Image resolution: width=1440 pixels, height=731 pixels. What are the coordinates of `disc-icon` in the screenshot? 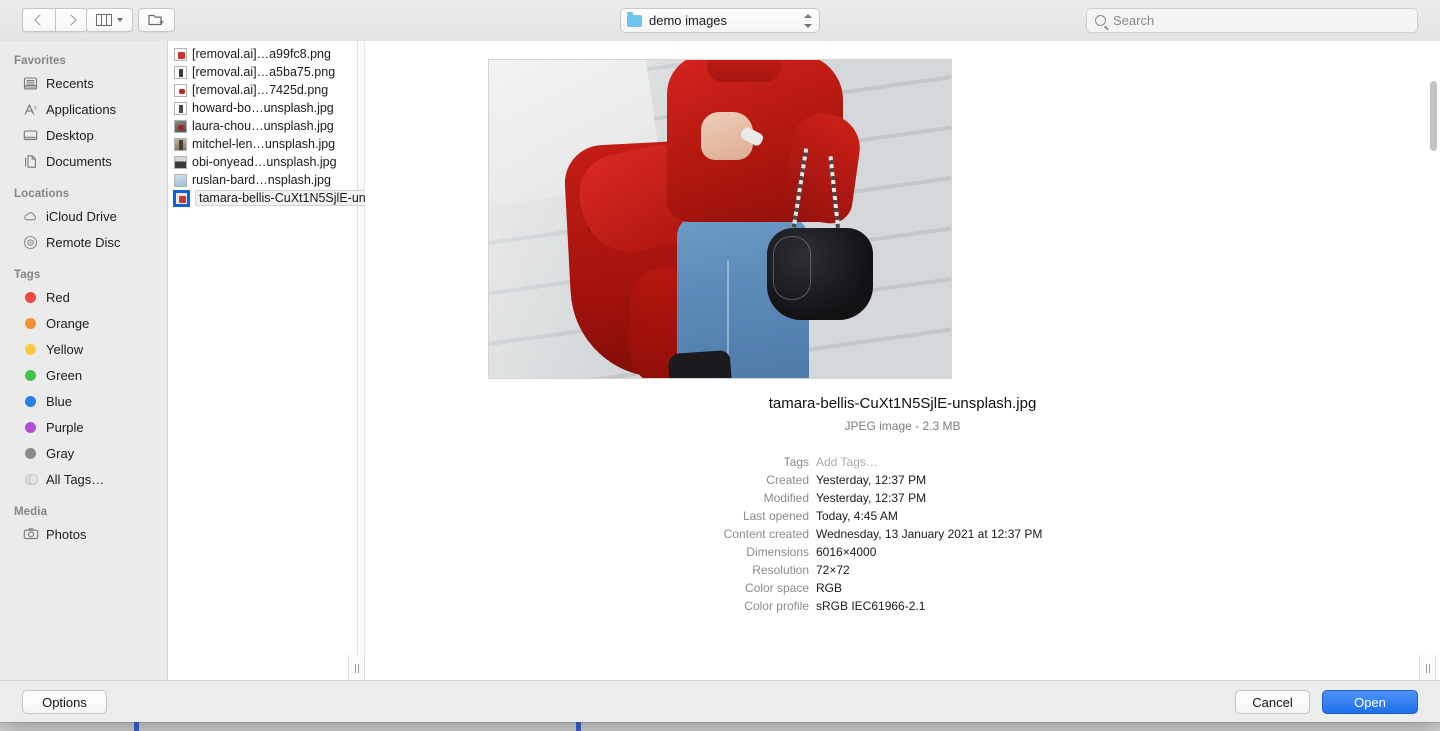 It's located at (30, 242).